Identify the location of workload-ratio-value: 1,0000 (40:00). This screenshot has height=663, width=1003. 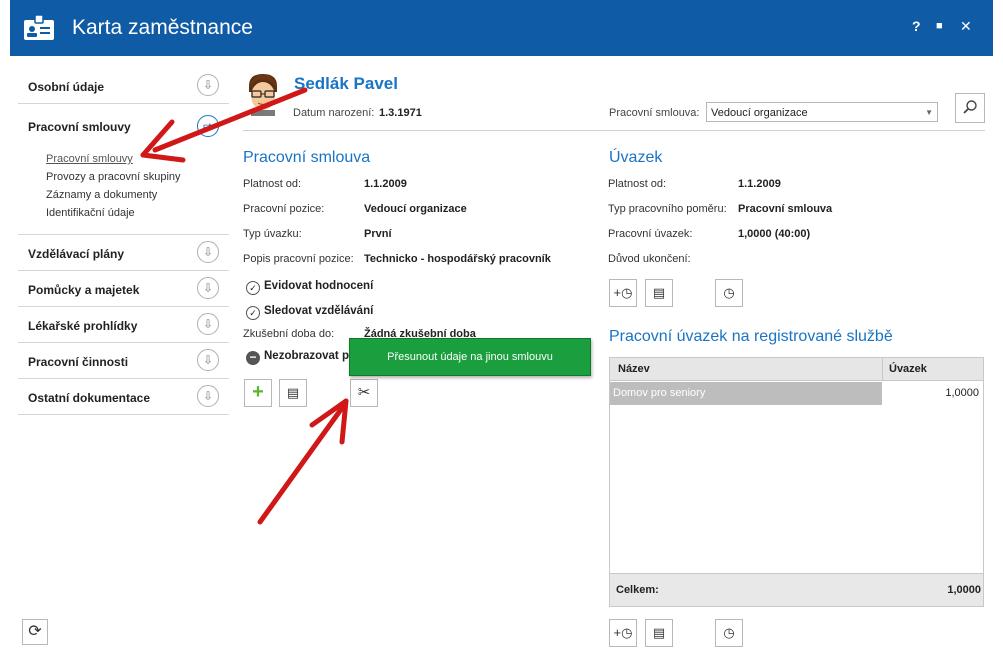
(774, 234).